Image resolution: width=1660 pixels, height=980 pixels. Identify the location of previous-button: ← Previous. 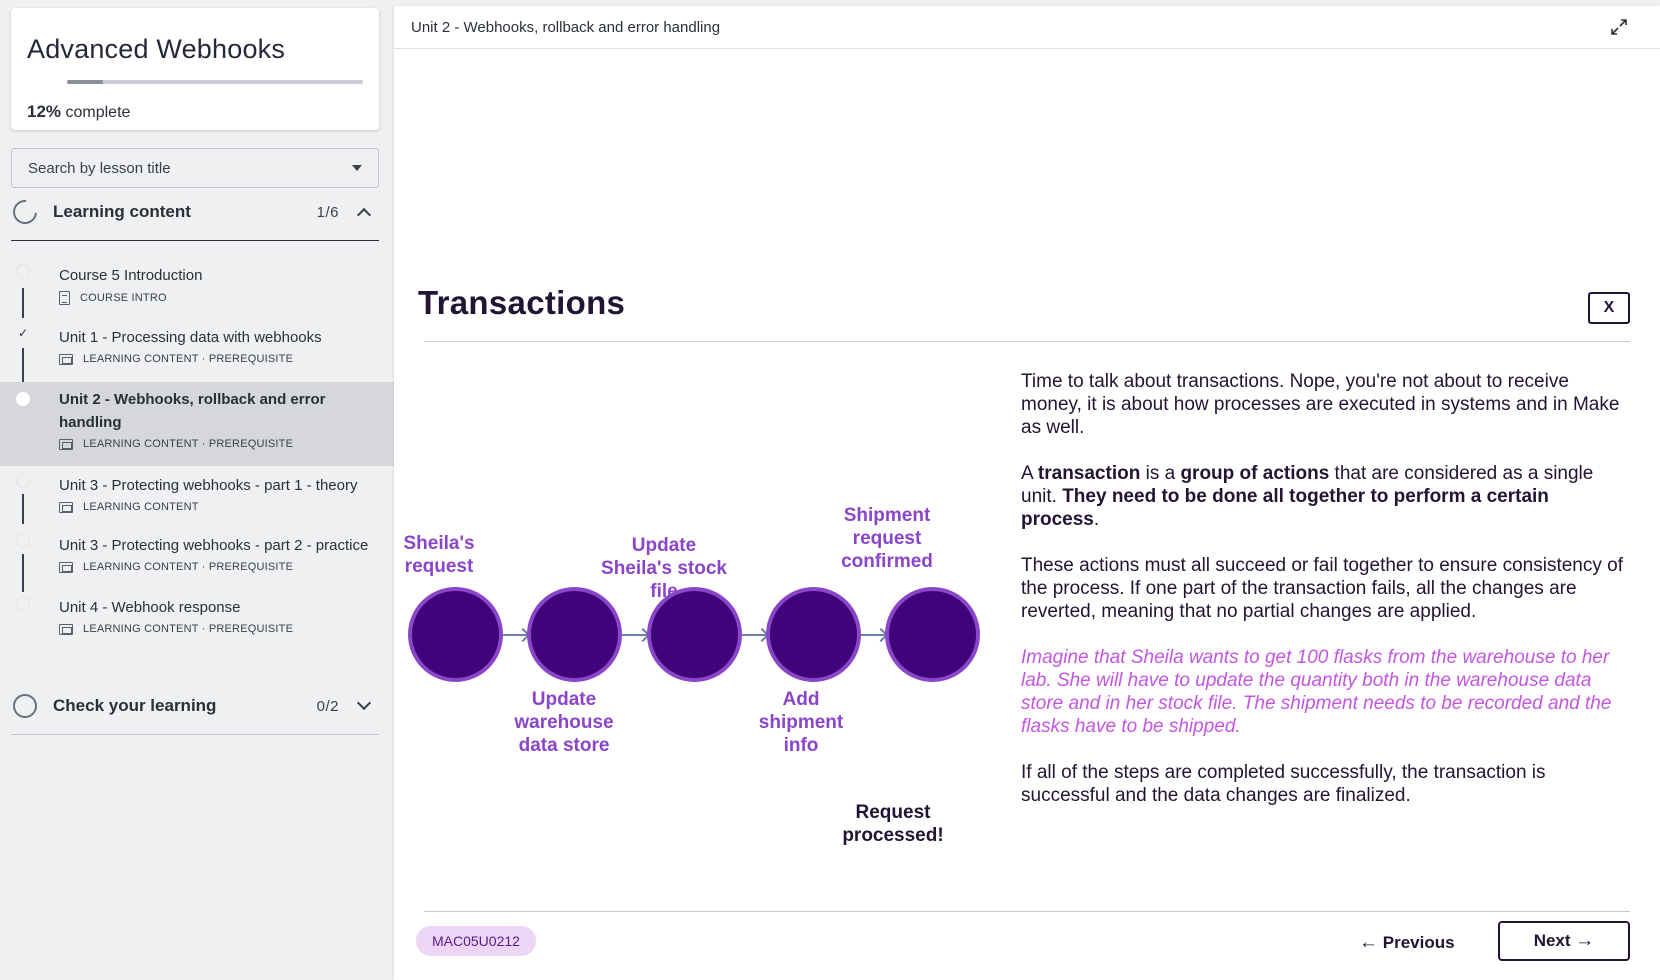
(1407, 943).